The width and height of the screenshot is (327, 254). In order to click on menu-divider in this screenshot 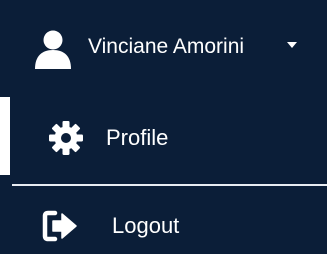, I will do `click(169, 185)`.